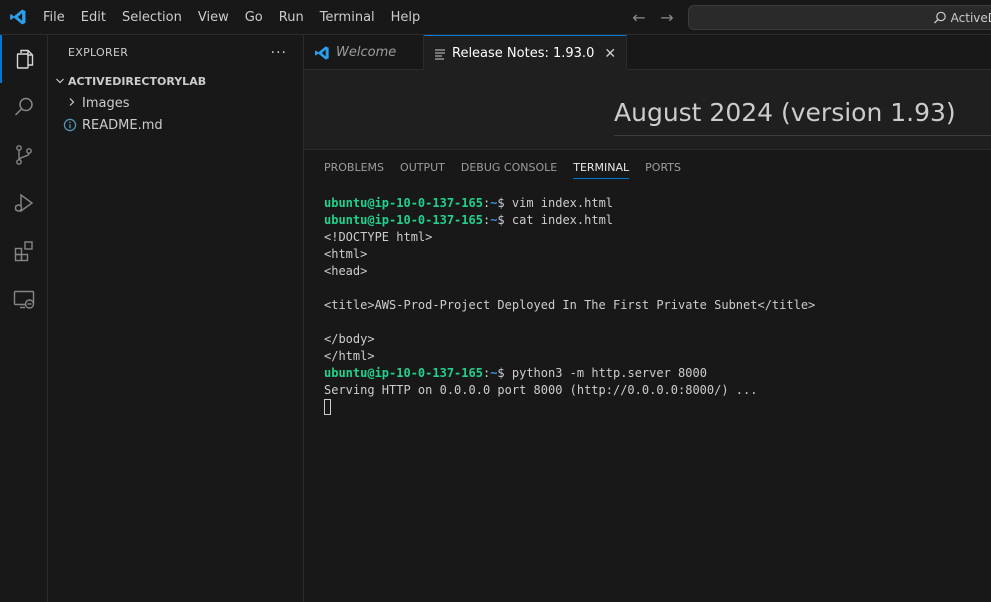 The image size is (991, 602). I want to click on terminal-output-line: <!DOCTYPE html>, so click(569, 237).